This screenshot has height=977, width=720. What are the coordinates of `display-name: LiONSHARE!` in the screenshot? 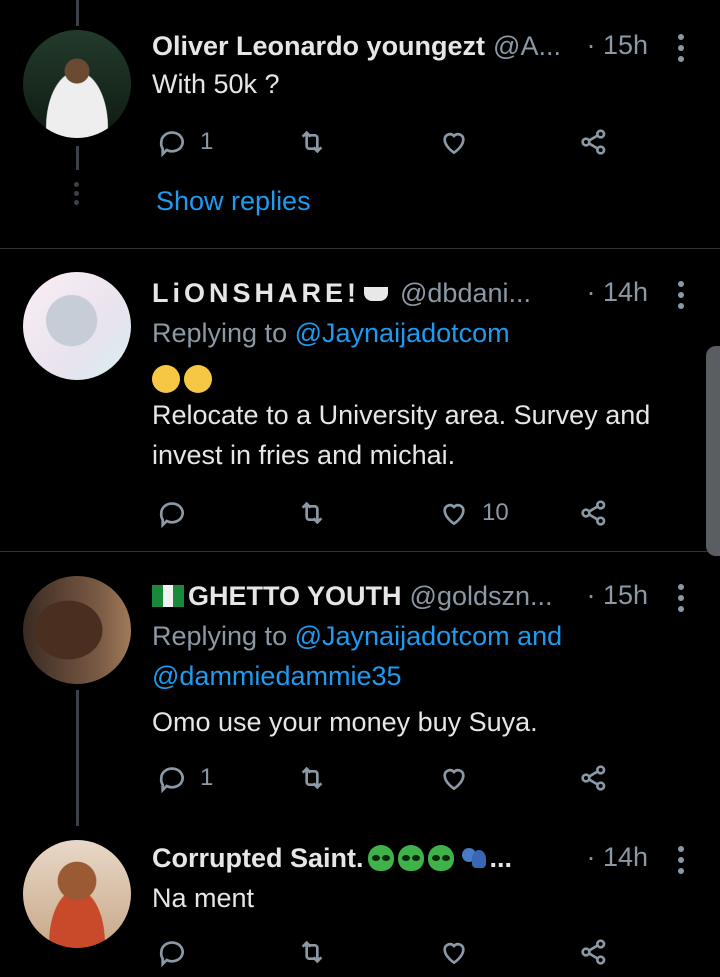 It's located at (270, 293).